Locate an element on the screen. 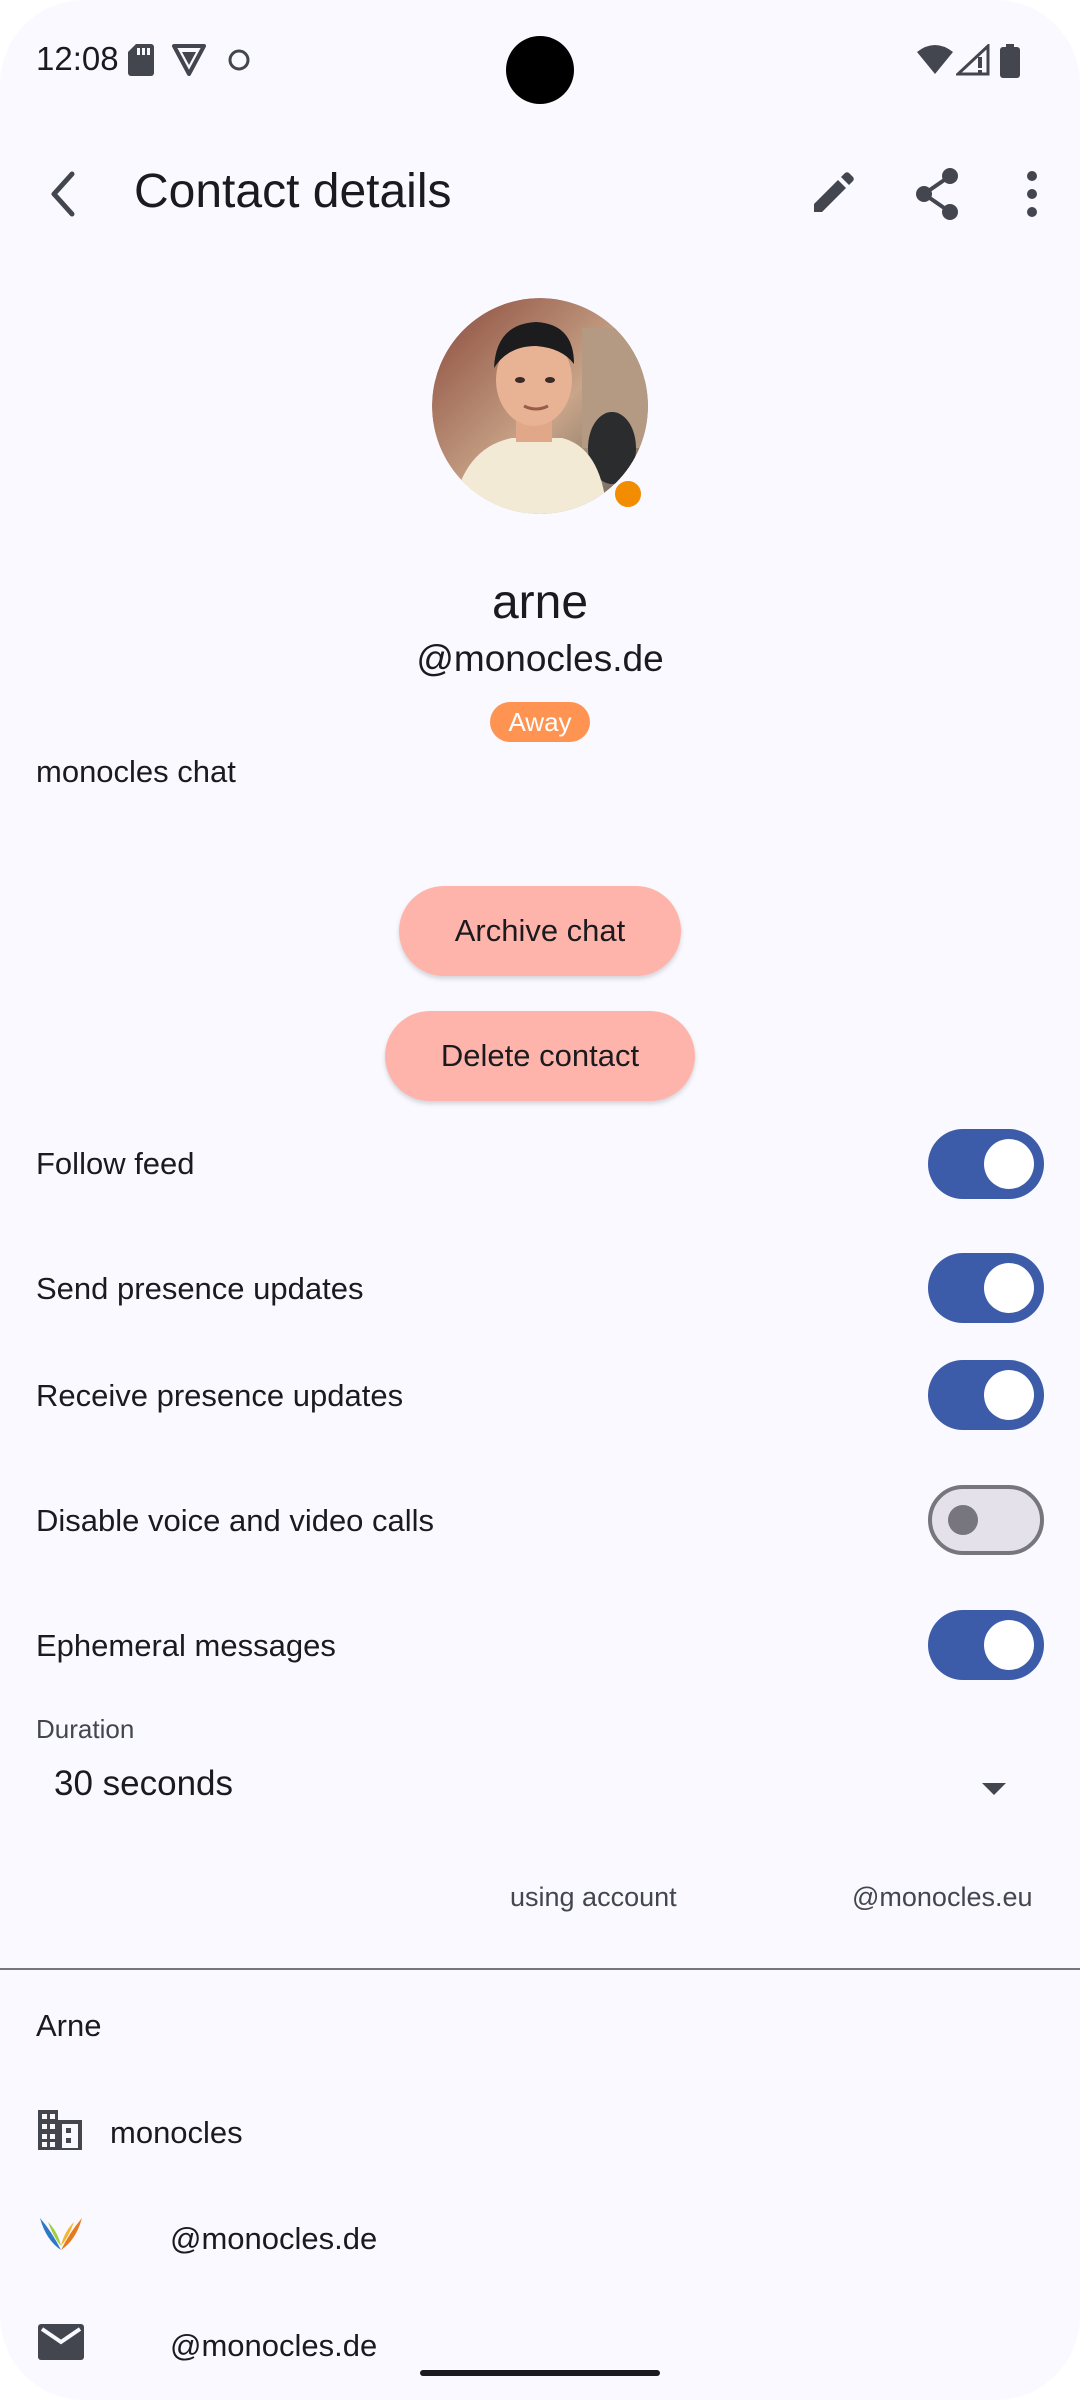 Image resolution: width=1080 pixels, height=2400 pixels. organization: monocles is located at coordinates (176, 2132).